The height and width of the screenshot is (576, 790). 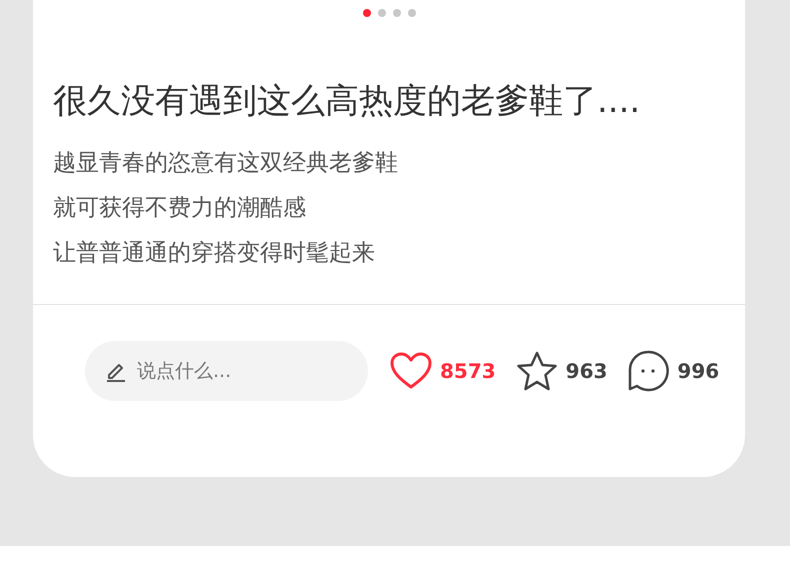 I want to click on like-count: 8573, so click(x=468, y=371).